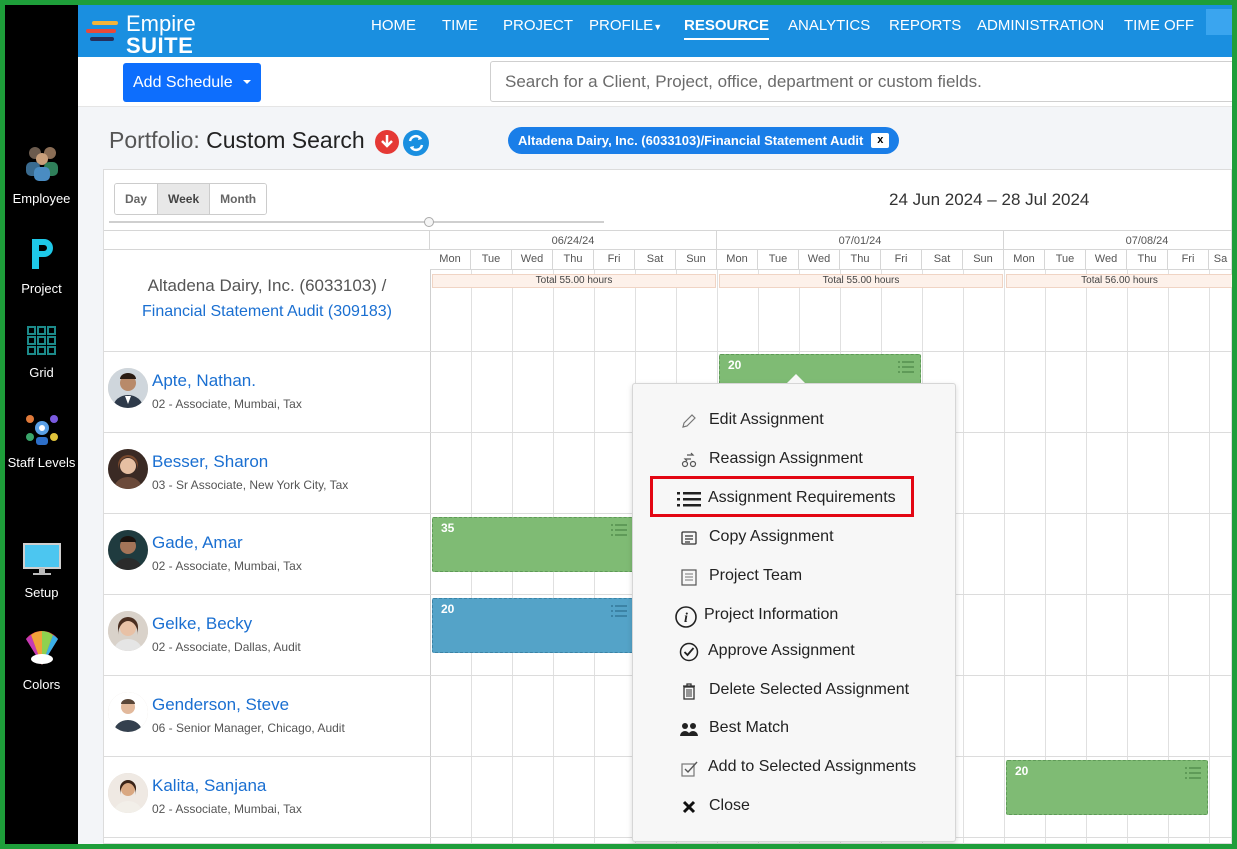 This screenshot has height=849, width=1237. I want to click on refresh-icon, so click(416, 143).